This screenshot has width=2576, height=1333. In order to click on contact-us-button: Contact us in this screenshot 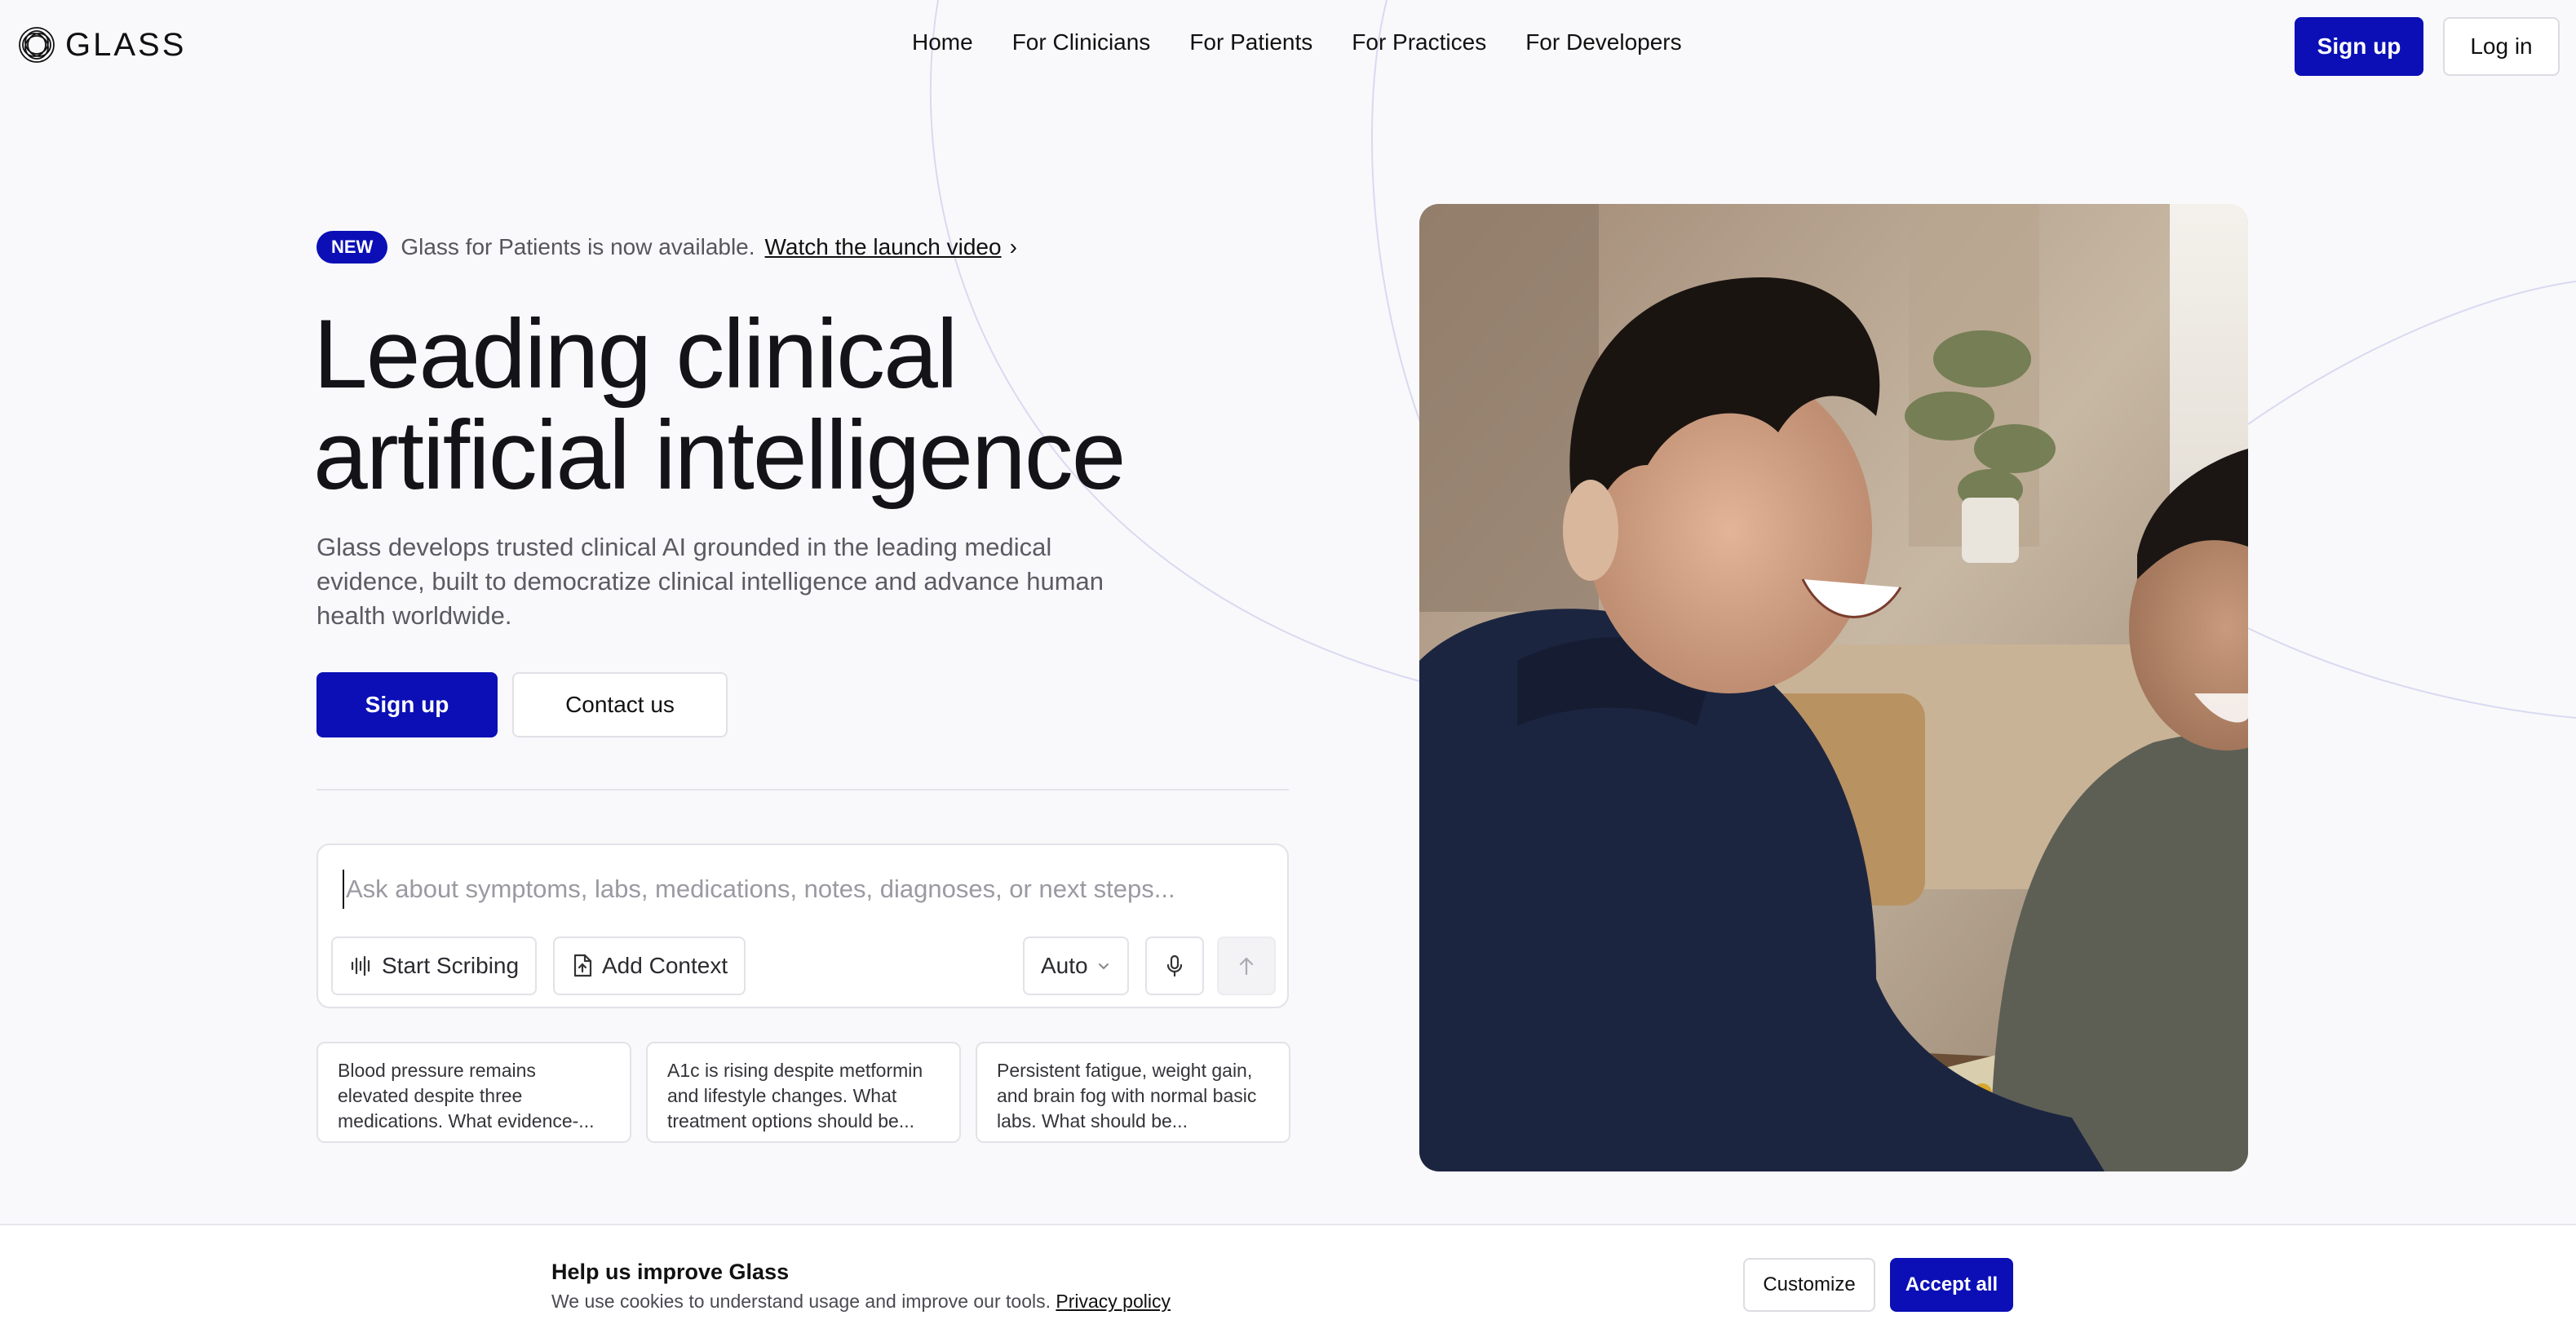, I will do `click(620, 704)`.